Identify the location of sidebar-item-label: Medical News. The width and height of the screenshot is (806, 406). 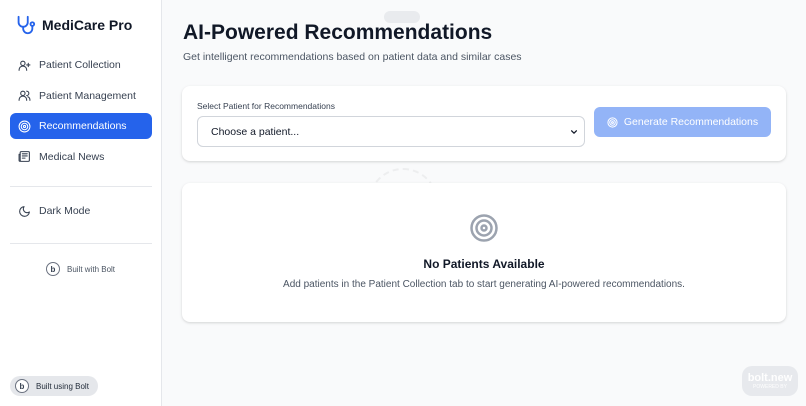
(72, 156).